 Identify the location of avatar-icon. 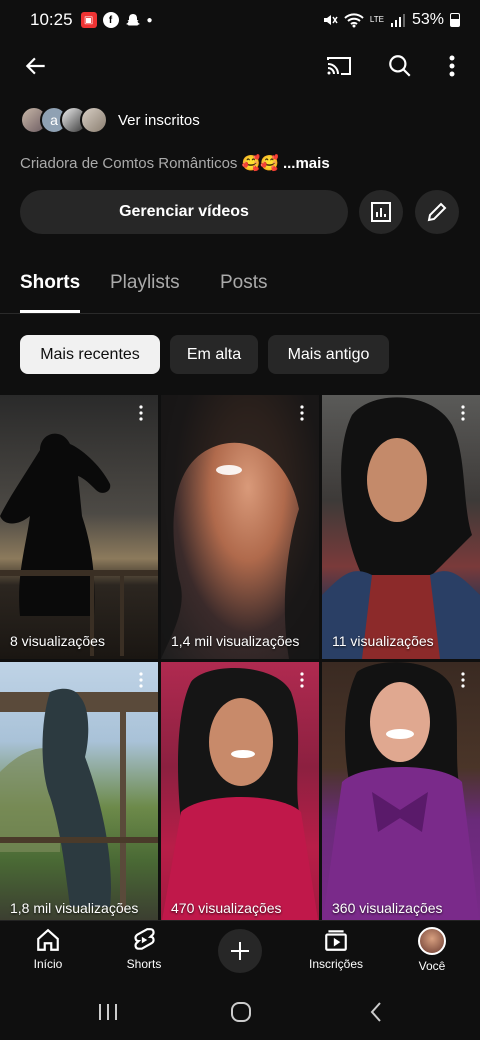
(432, 941).